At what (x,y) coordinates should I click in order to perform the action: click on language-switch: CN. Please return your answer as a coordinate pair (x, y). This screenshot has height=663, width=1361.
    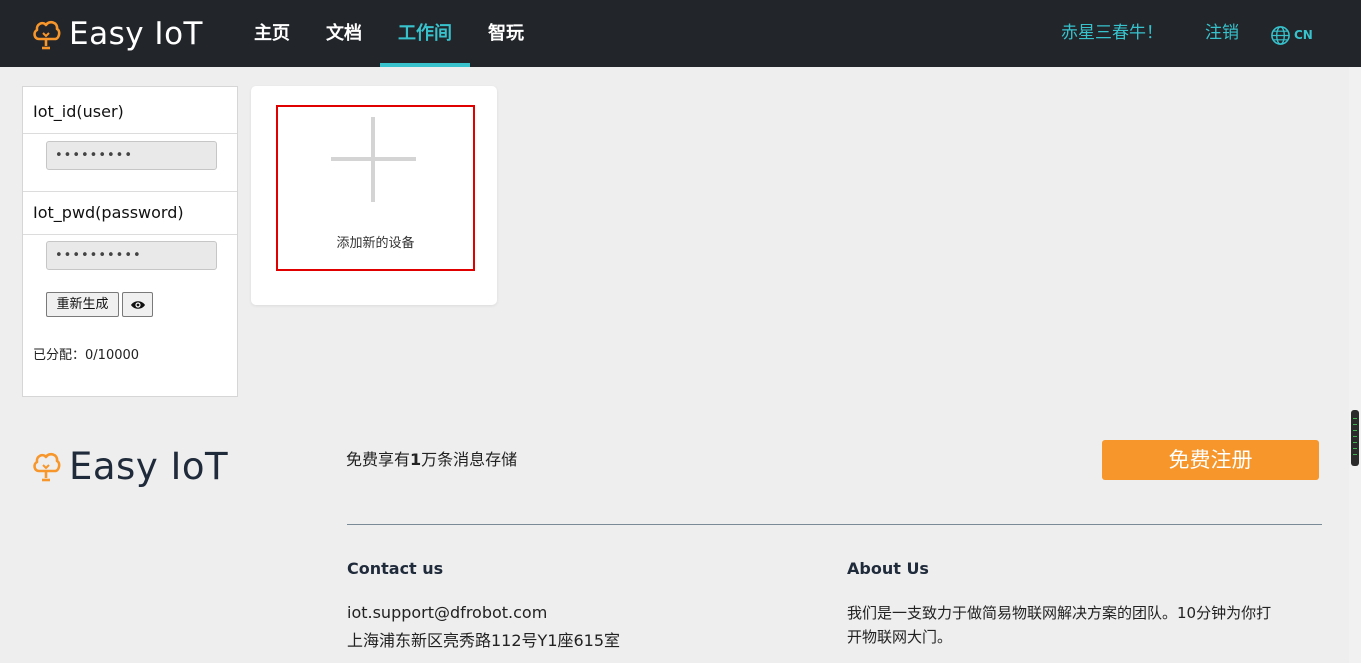
    Looking at the image, I should click on (1291, 35).